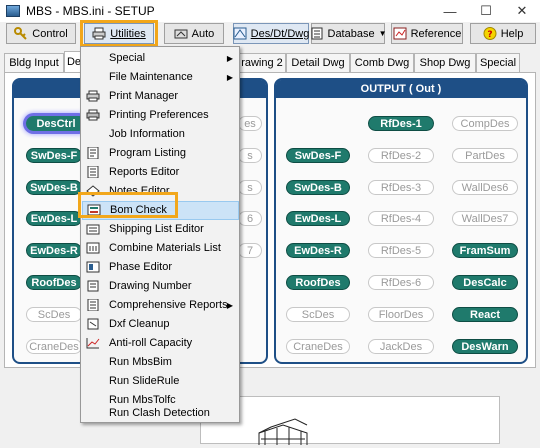 Image resolution: width=540 pixels, height=448 pixels. Describe the element at coordinates (400, 33) in the screenshot. I see `reference-icon` at that location.